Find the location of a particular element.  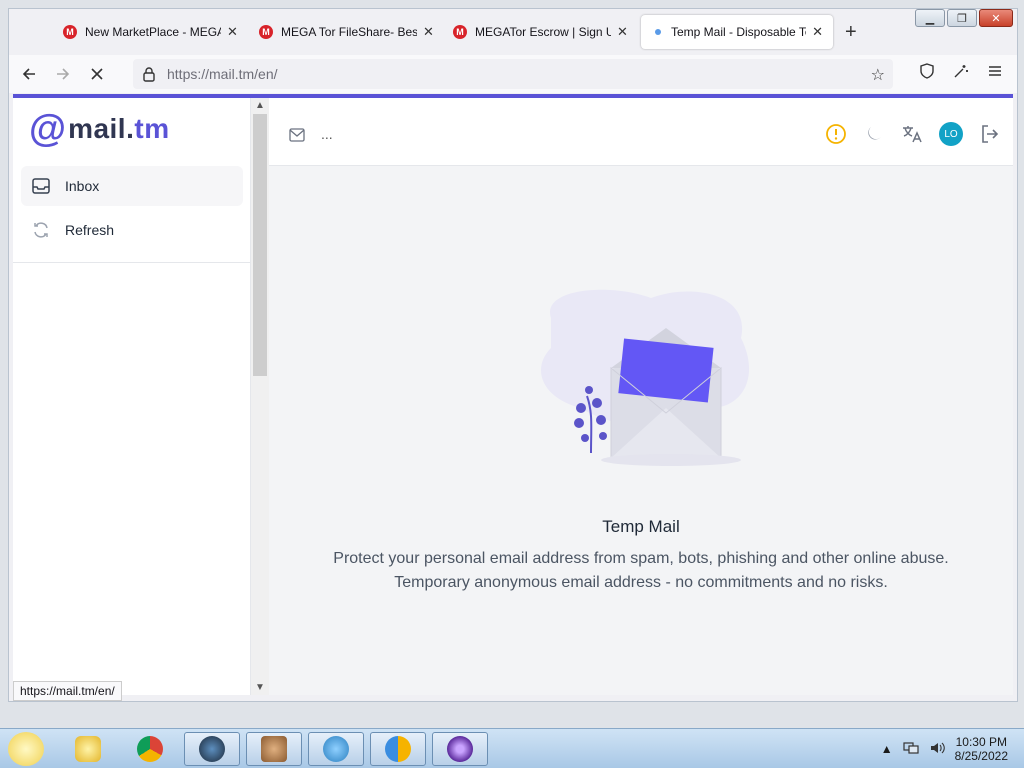

extensions-wand-icon is located at coordinates (961, 73).